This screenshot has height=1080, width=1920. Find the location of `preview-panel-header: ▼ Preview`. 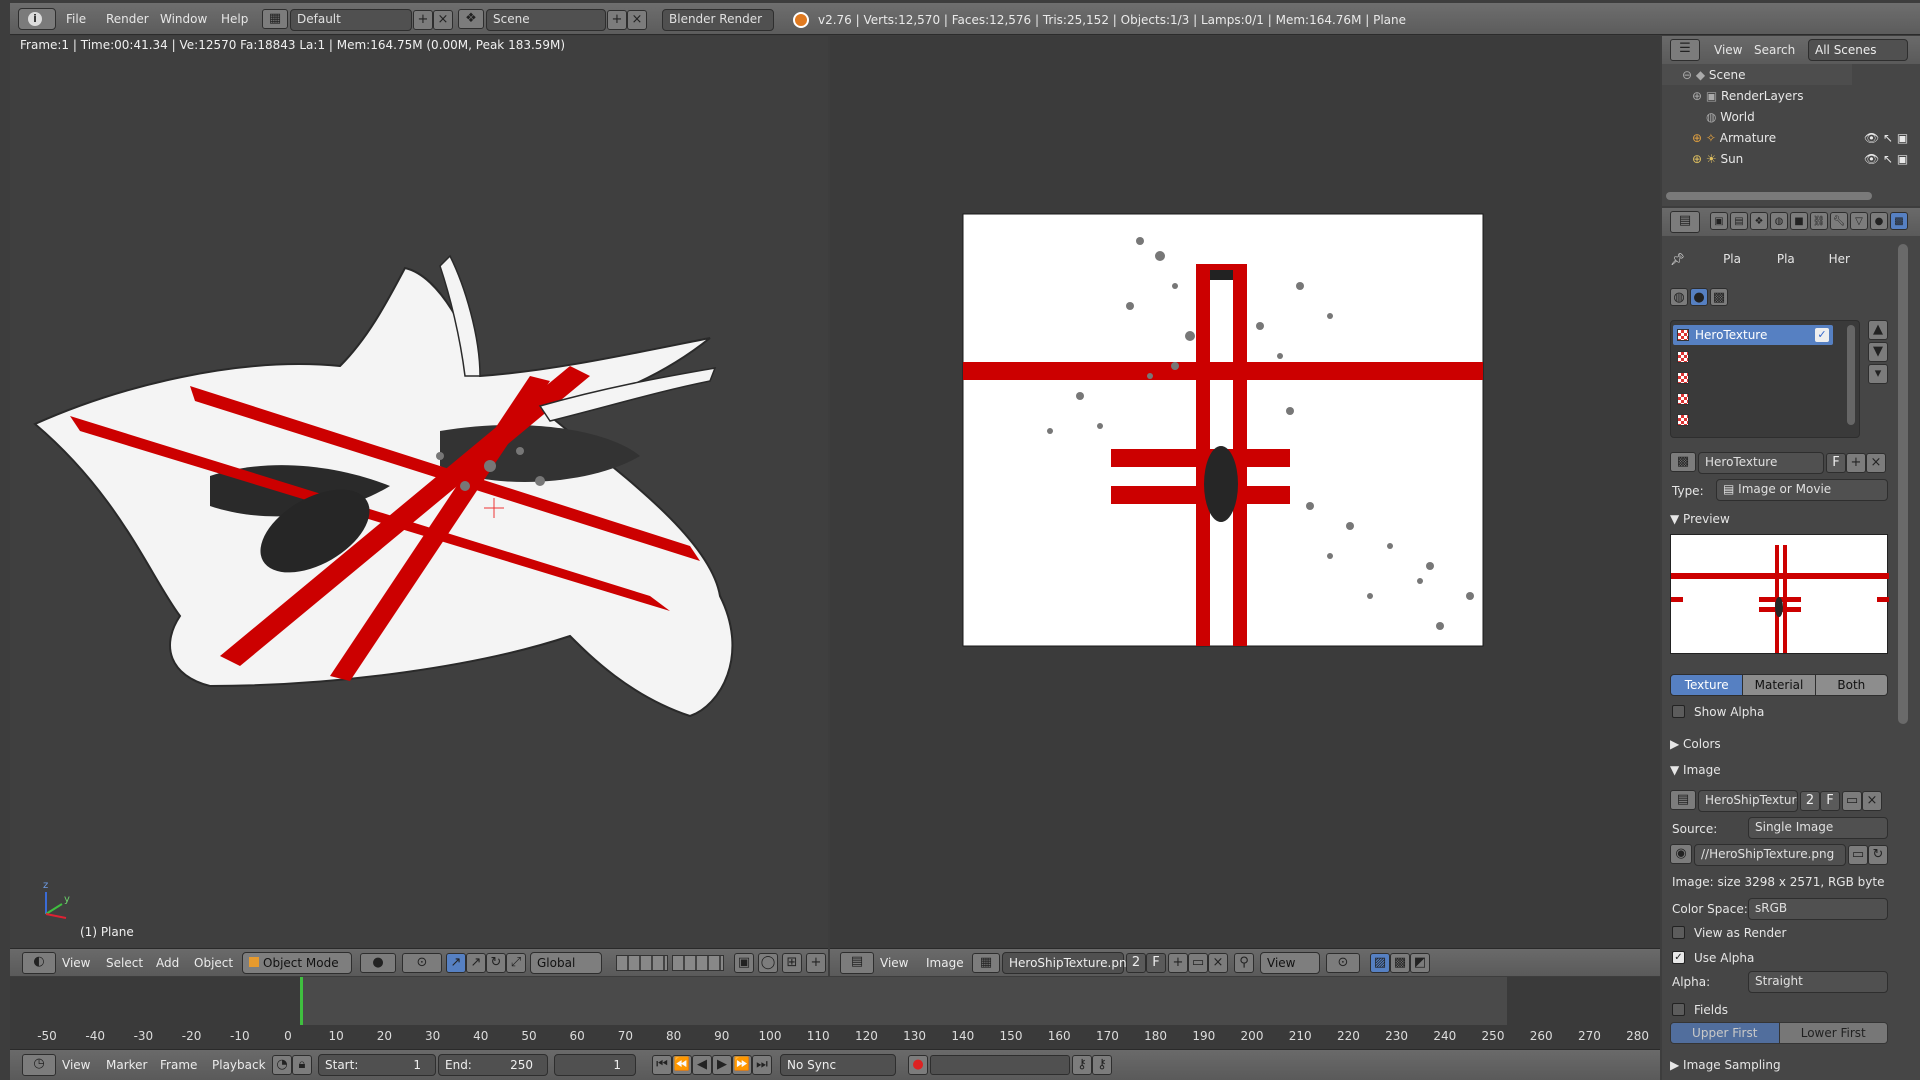

preview-panel-header: ▼ Preview is located at coordinates (1785, 519).